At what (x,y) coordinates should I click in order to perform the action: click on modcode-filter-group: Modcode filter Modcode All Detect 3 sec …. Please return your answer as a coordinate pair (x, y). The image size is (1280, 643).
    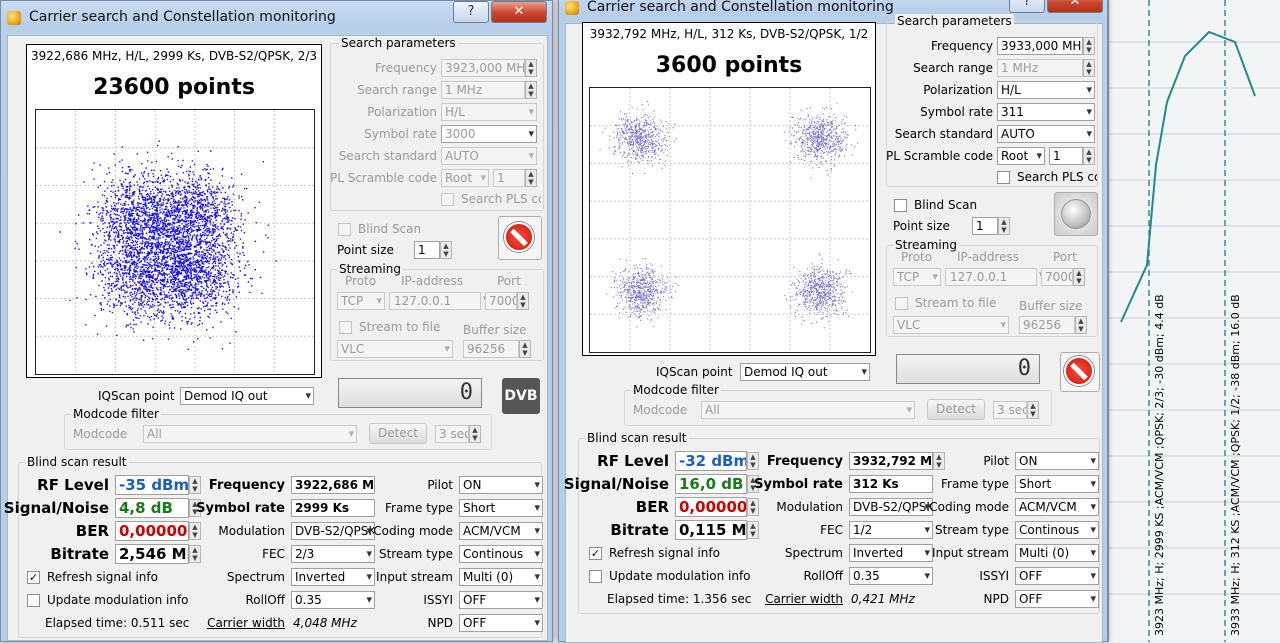
    Looking at the image, I should click on (278, 428).